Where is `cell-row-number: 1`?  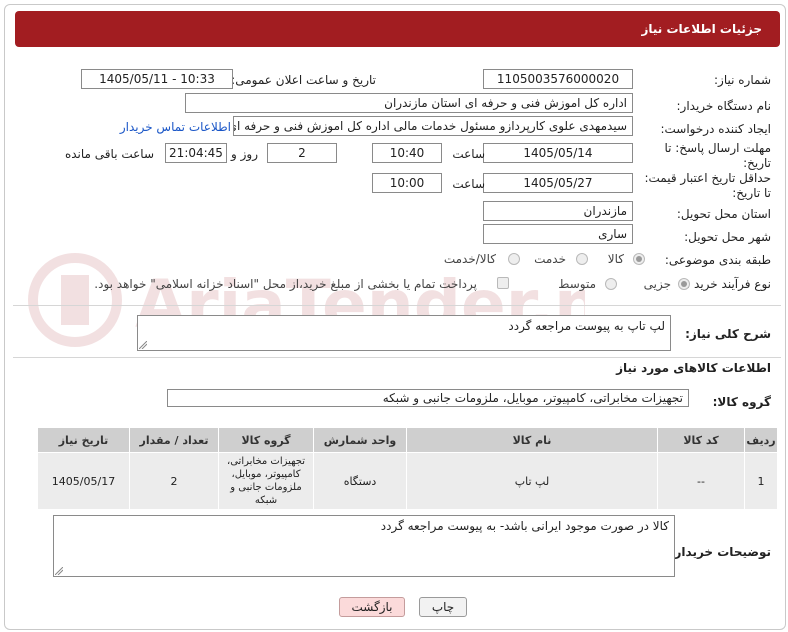
cell-row-number: 1 is located at coordinates (761, 481).